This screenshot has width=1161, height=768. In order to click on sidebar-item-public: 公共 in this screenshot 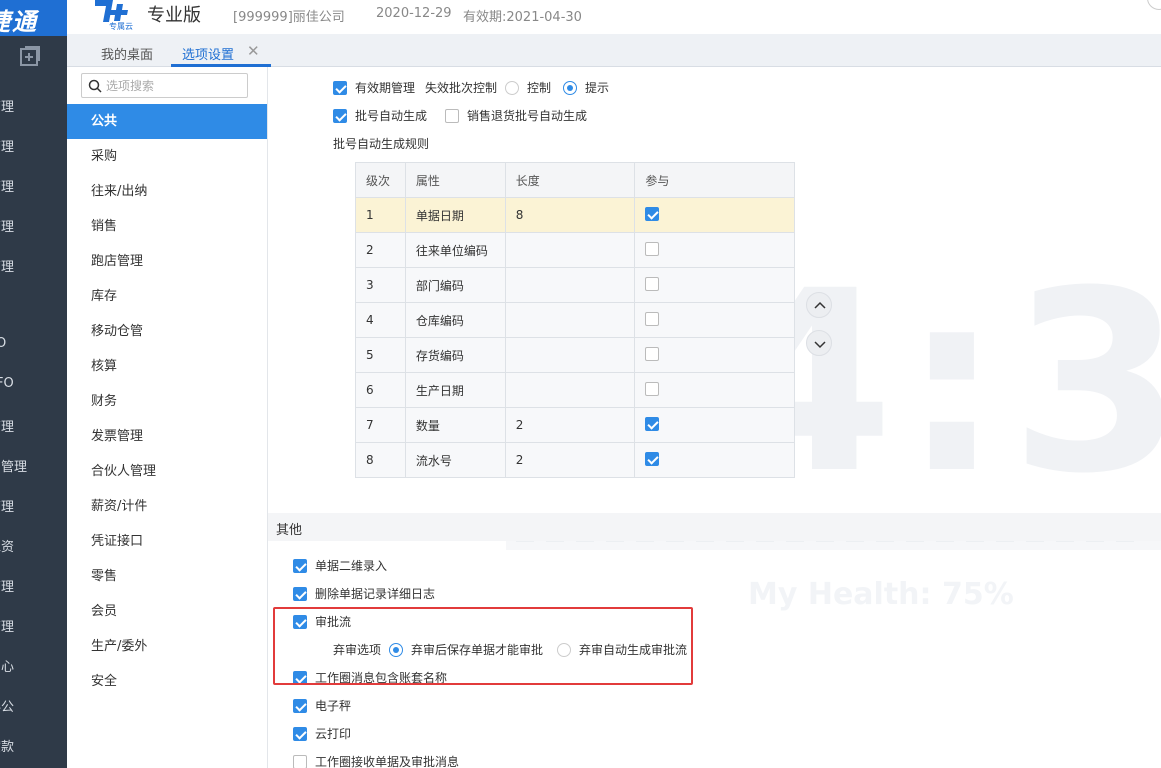, I will do `click(167, 121)`.